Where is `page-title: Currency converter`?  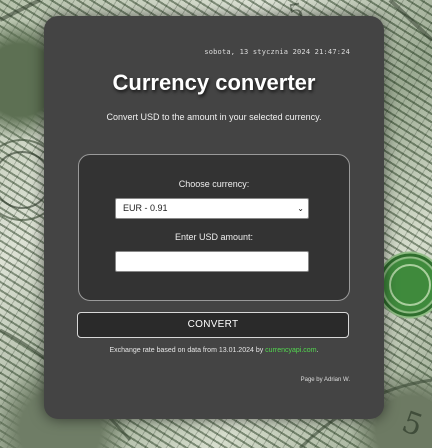
page-title: Currency converter is located at coordinates (214, 82).